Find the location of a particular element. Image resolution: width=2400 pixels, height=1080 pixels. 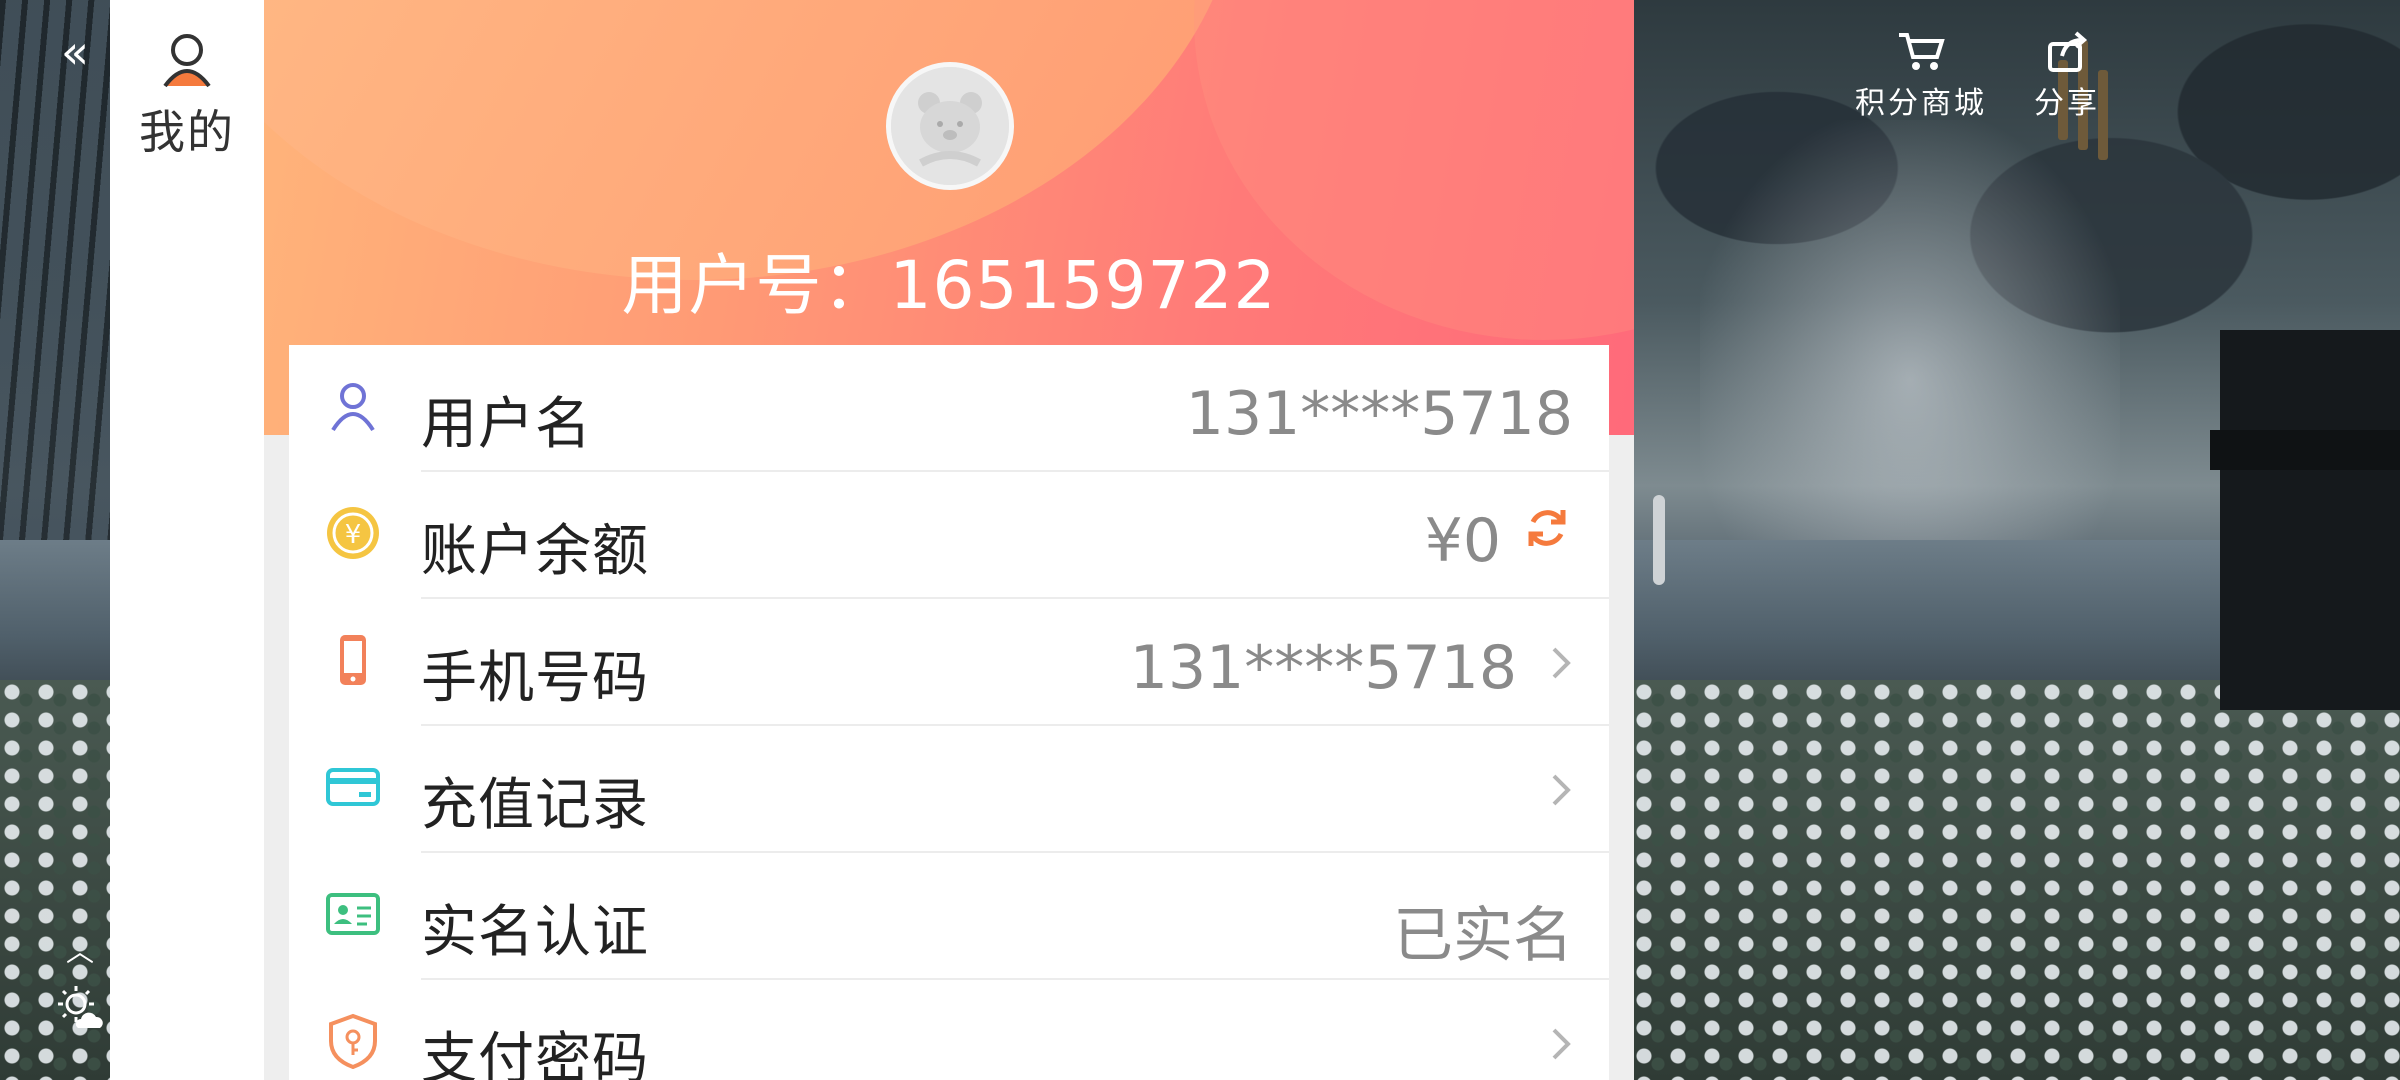

share-button: 分享 is located at coordinates (2067, 76).